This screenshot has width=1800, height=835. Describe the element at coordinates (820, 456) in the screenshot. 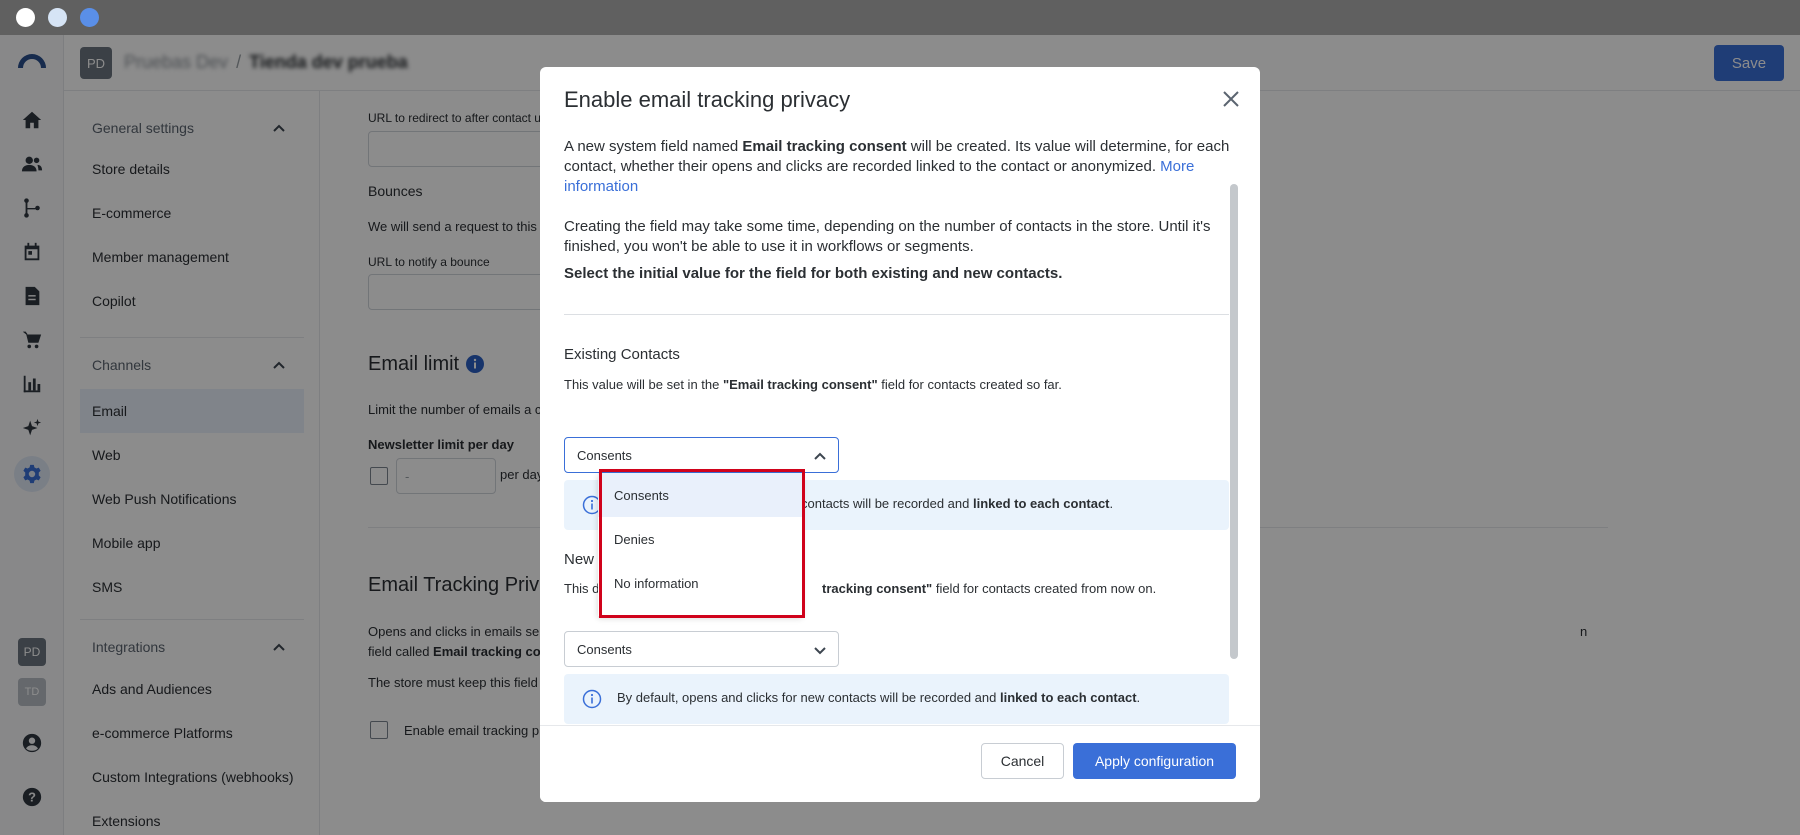

I see `chevron-up-icon` at that location.